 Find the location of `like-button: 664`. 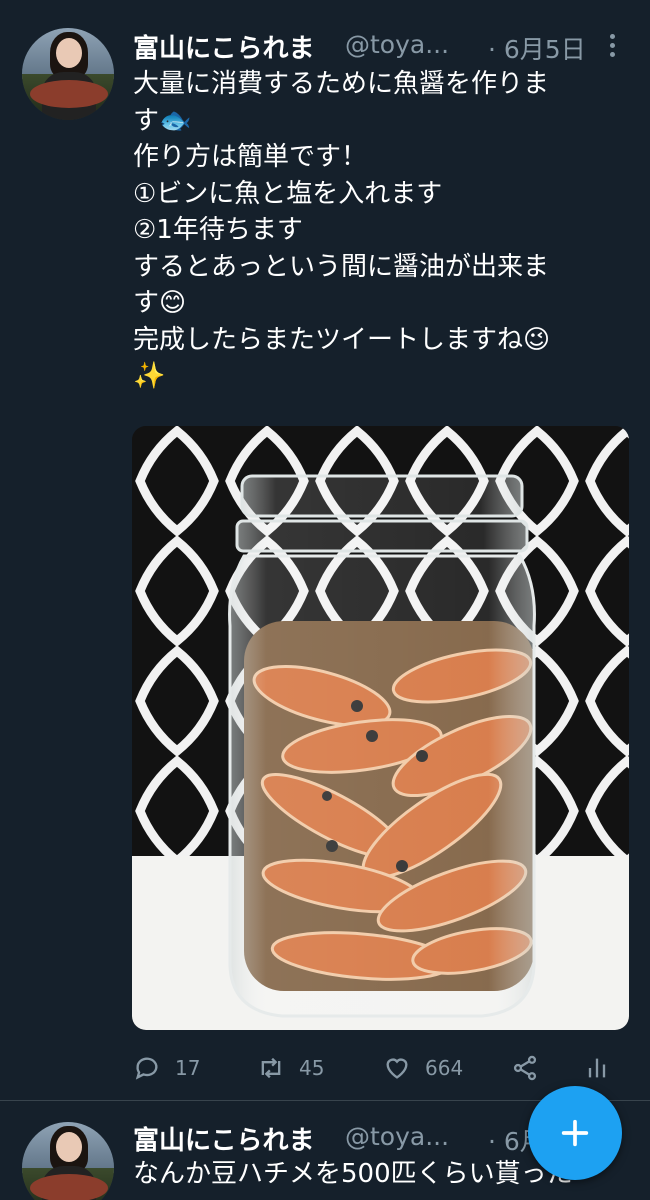

like-button: 664 is located at coordinates (423, 1068).